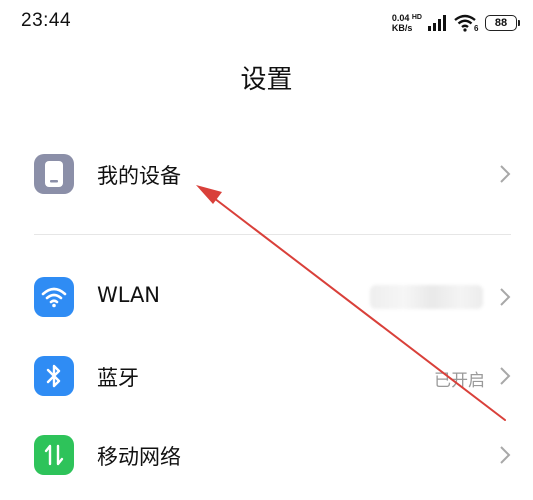 This screenshot has width=533, height=500. Describe the element at coordinates (118, 378) in the screenshot. I see `settings-item-label: 蓝牙` at that location.